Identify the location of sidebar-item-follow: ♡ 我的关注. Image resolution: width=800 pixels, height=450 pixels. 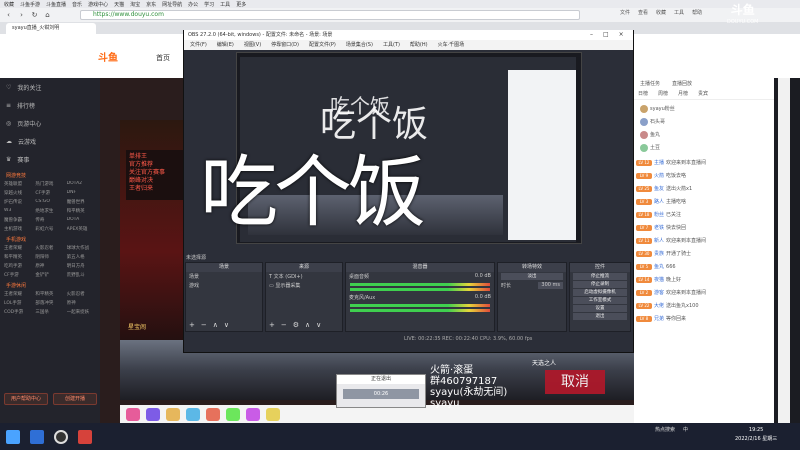
(50, 87).